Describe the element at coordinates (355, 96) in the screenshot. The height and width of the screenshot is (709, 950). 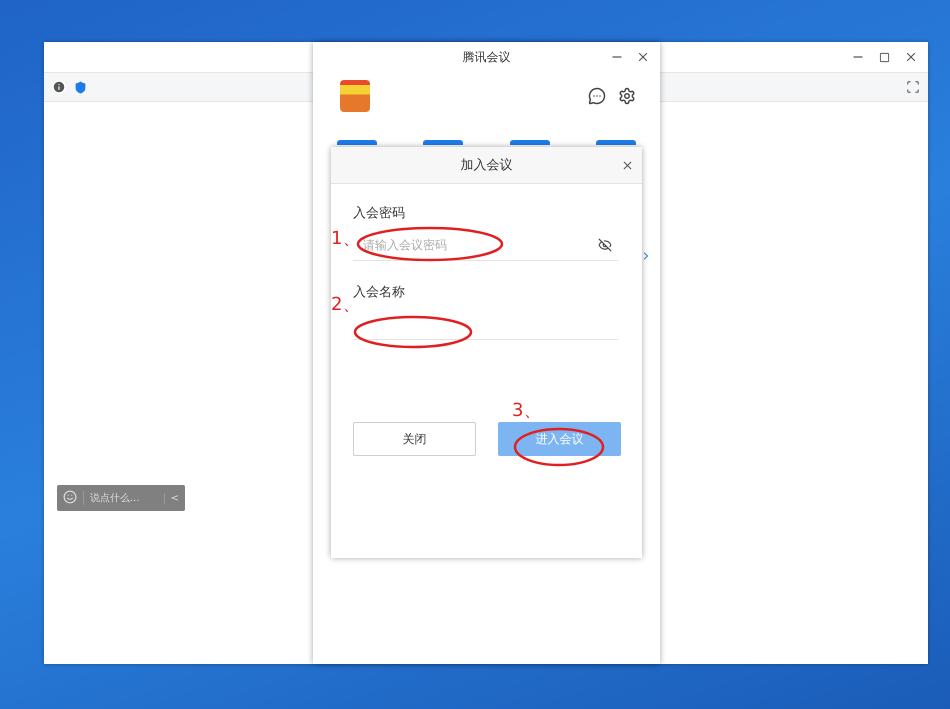
I see `avatar` at that location.